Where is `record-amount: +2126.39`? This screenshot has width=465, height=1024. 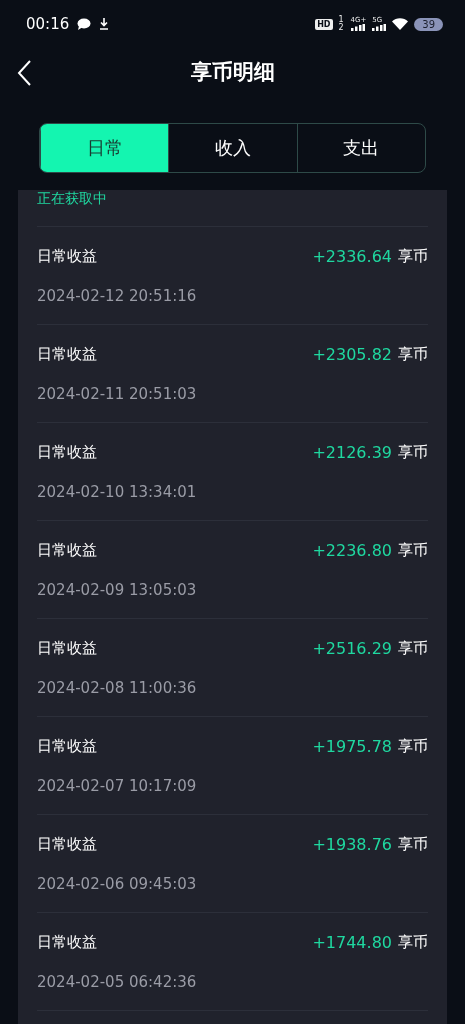 record-amount: +2126.39 is located at coordinates (352, 452).